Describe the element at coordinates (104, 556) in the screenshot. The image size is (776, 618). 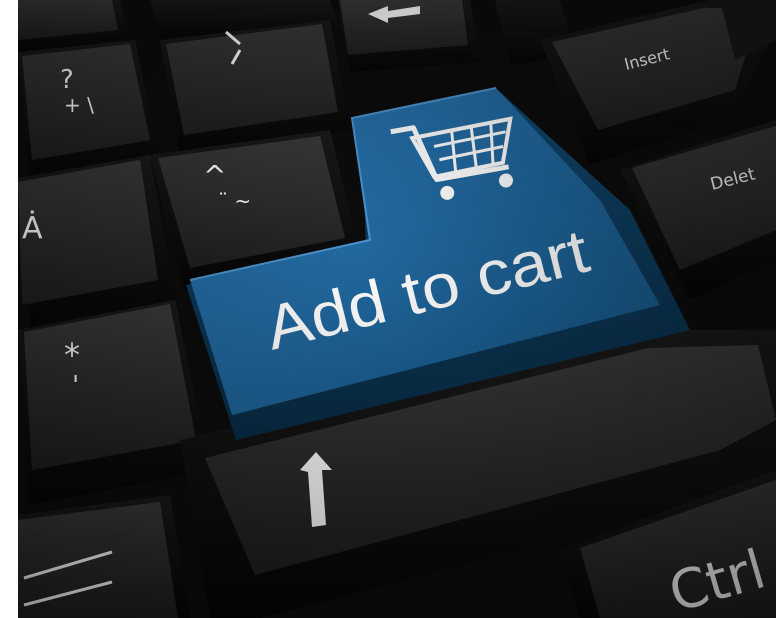
I see `key-bottom-left` at that location.